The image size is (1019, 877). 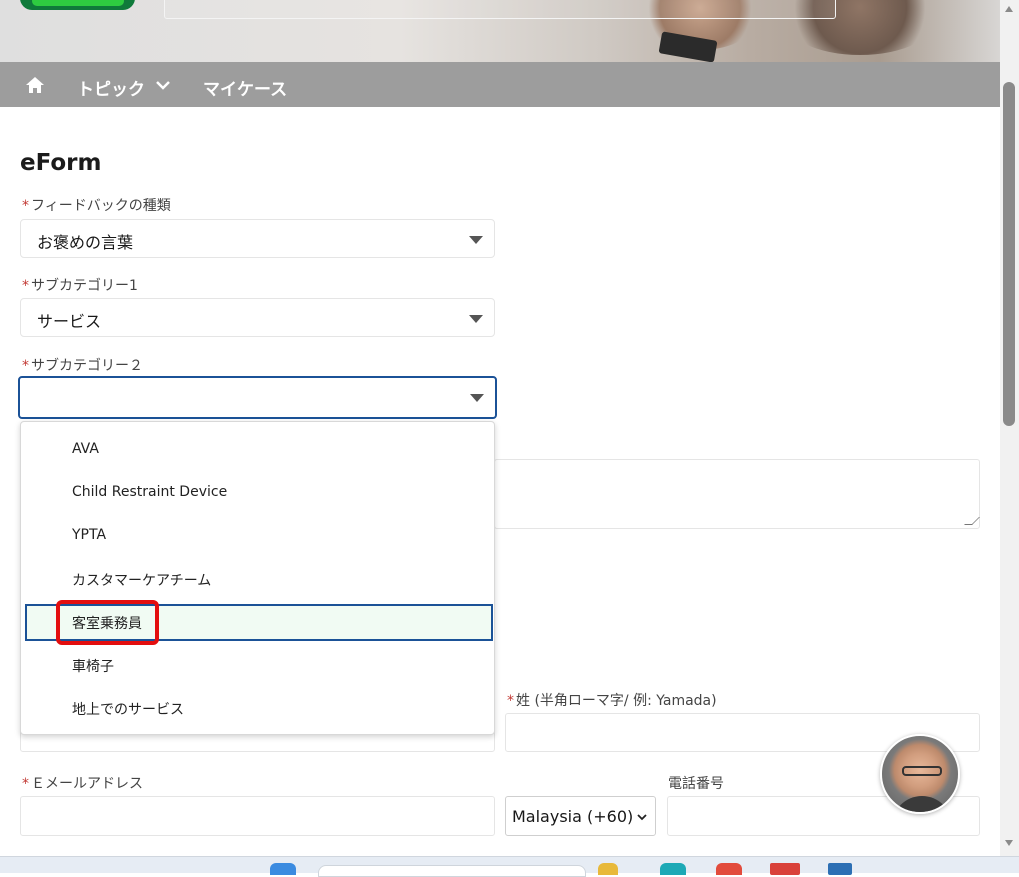 I want to click on avatar-shirt, so click(x=922, y=804).